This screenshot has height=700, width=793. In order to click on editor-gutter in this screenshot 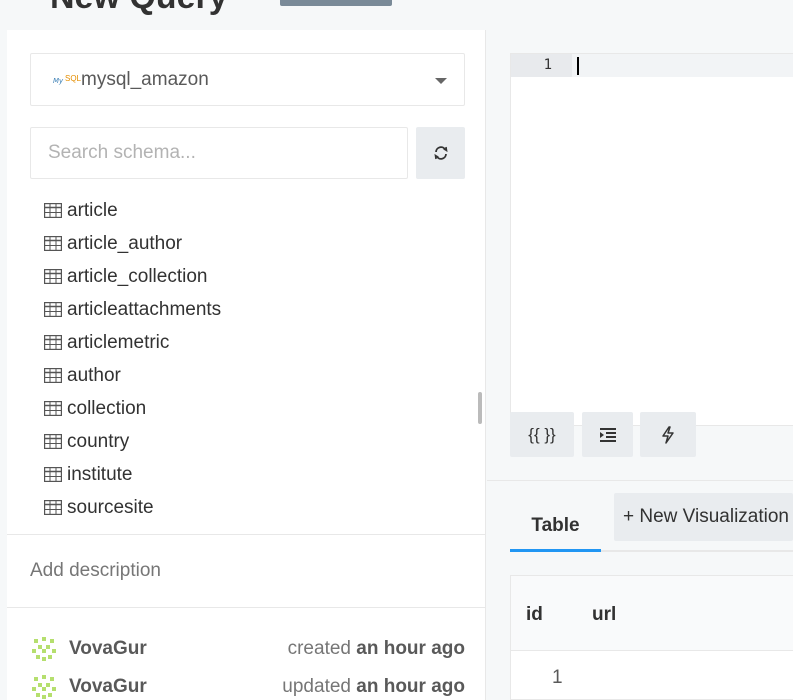, I will do `click(541, 251)`.